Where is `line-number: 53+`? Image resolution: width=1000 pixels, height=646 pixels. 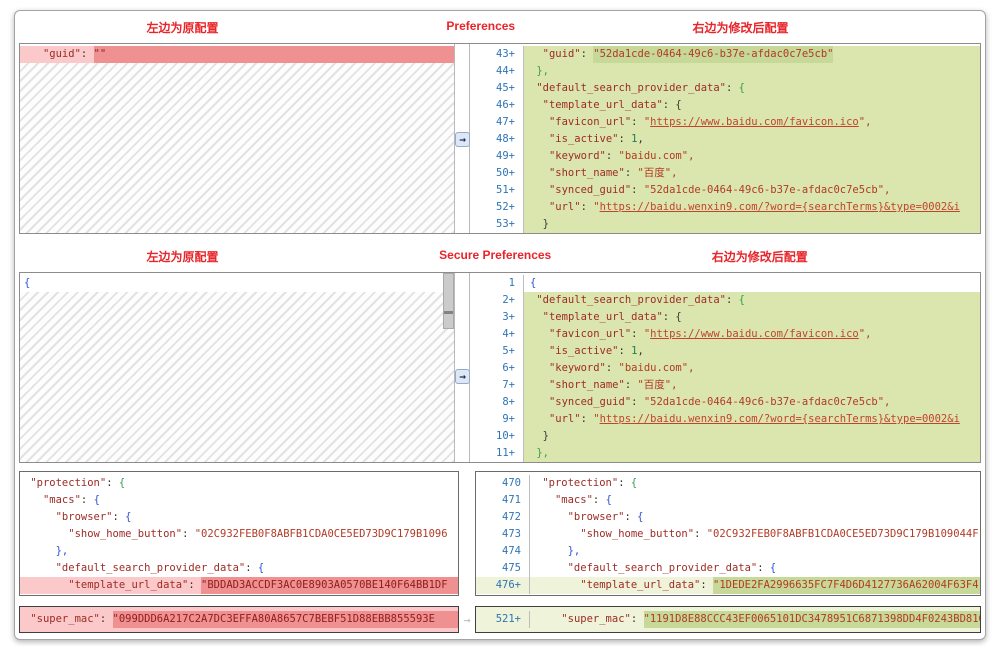
line-number: 53+ is located at coordinates (497, 224).